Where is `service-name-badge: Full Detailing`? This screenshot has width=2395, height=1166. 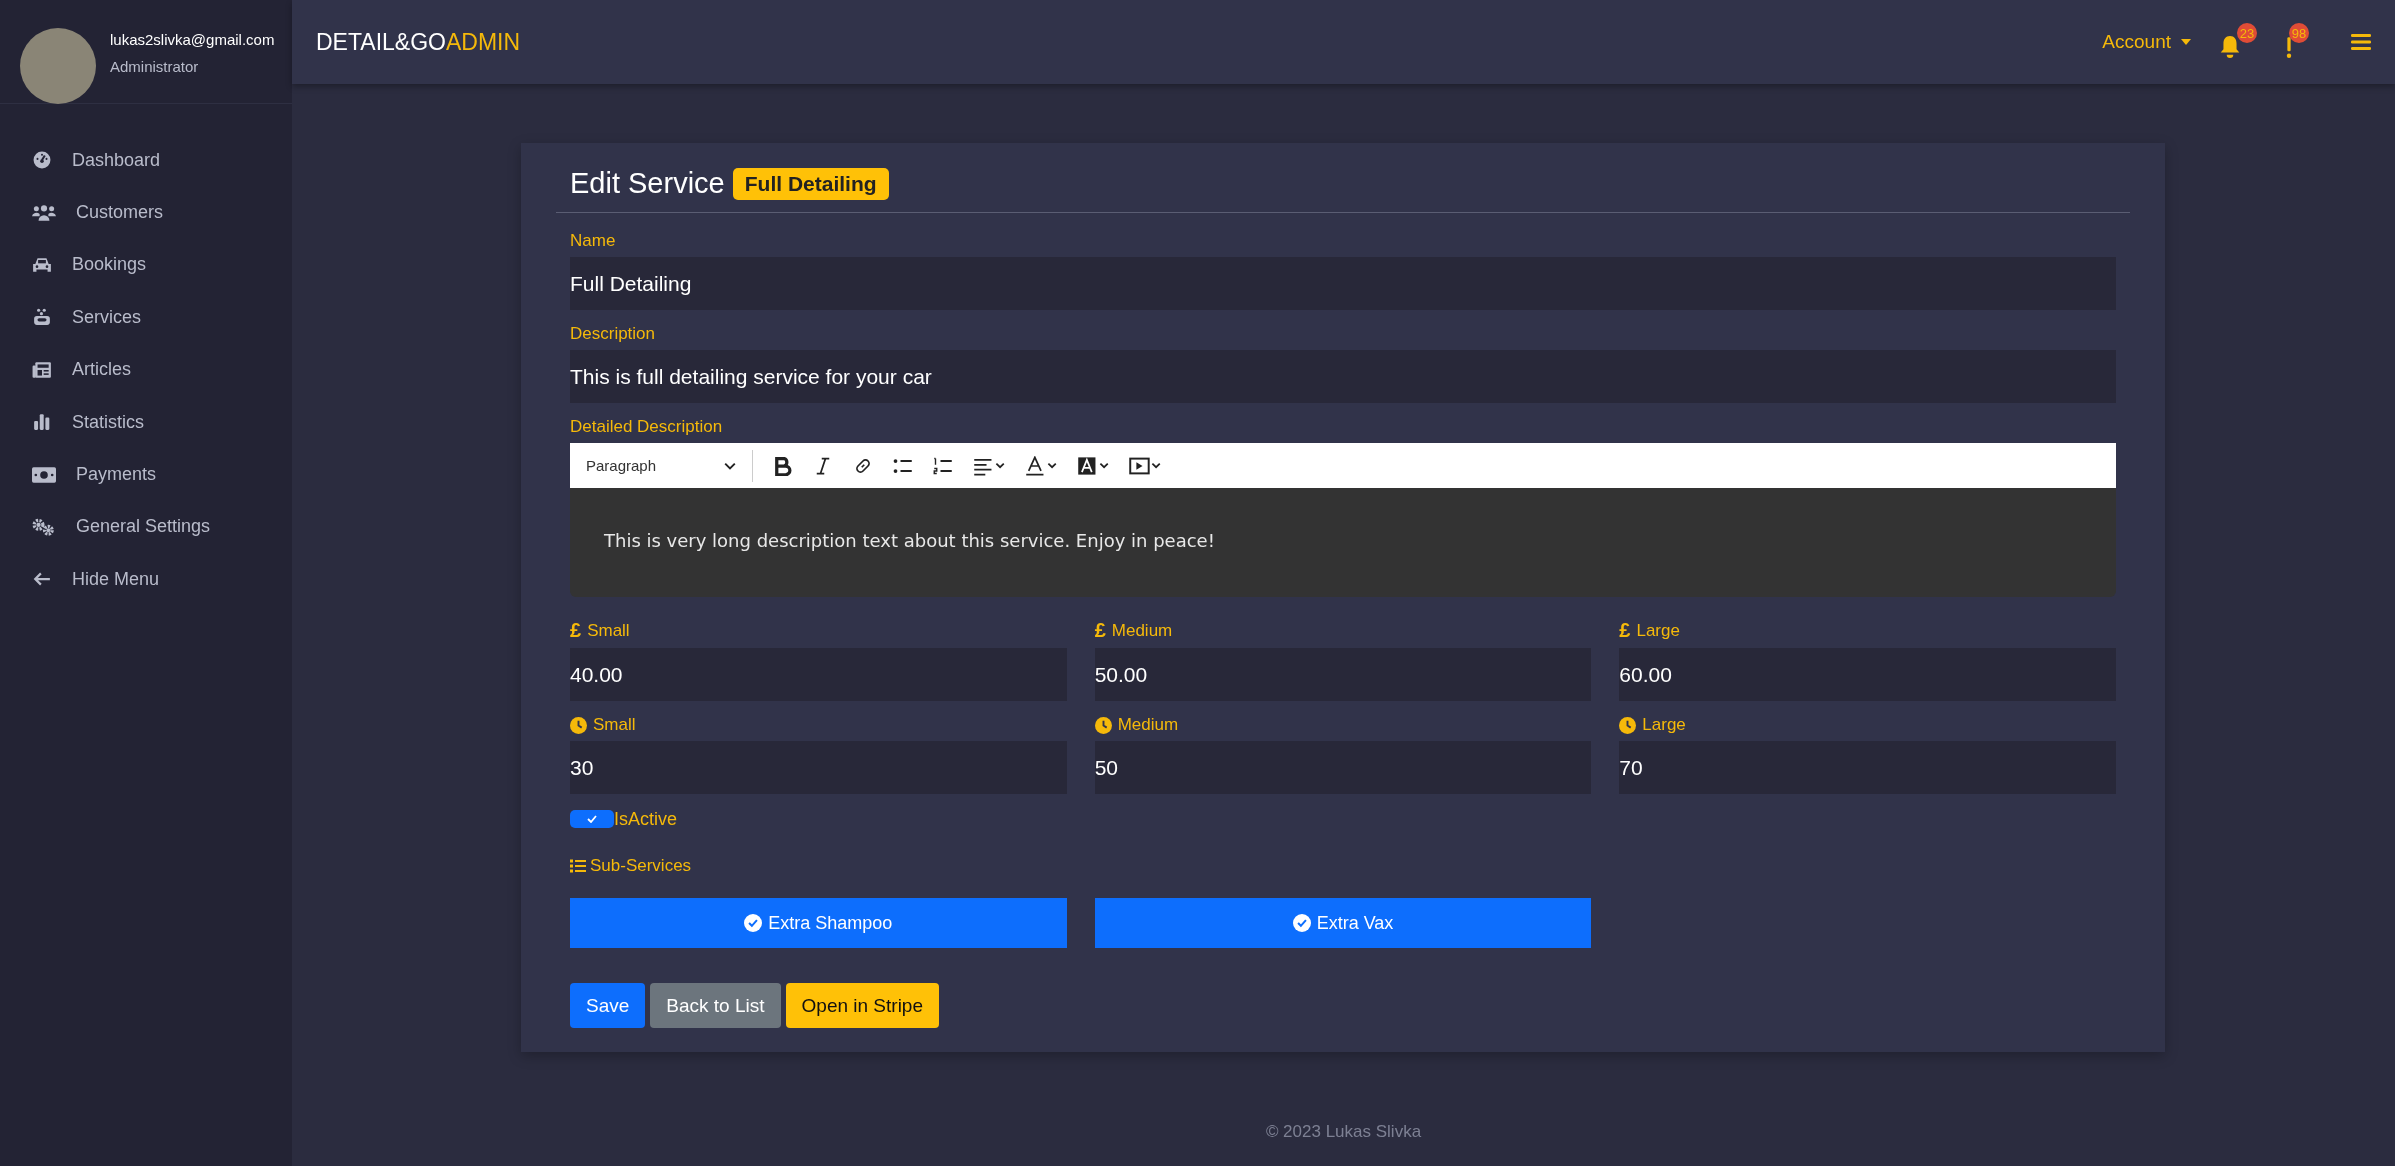 service-name-badge: Full Detailing is located at coordinates (810, 183).